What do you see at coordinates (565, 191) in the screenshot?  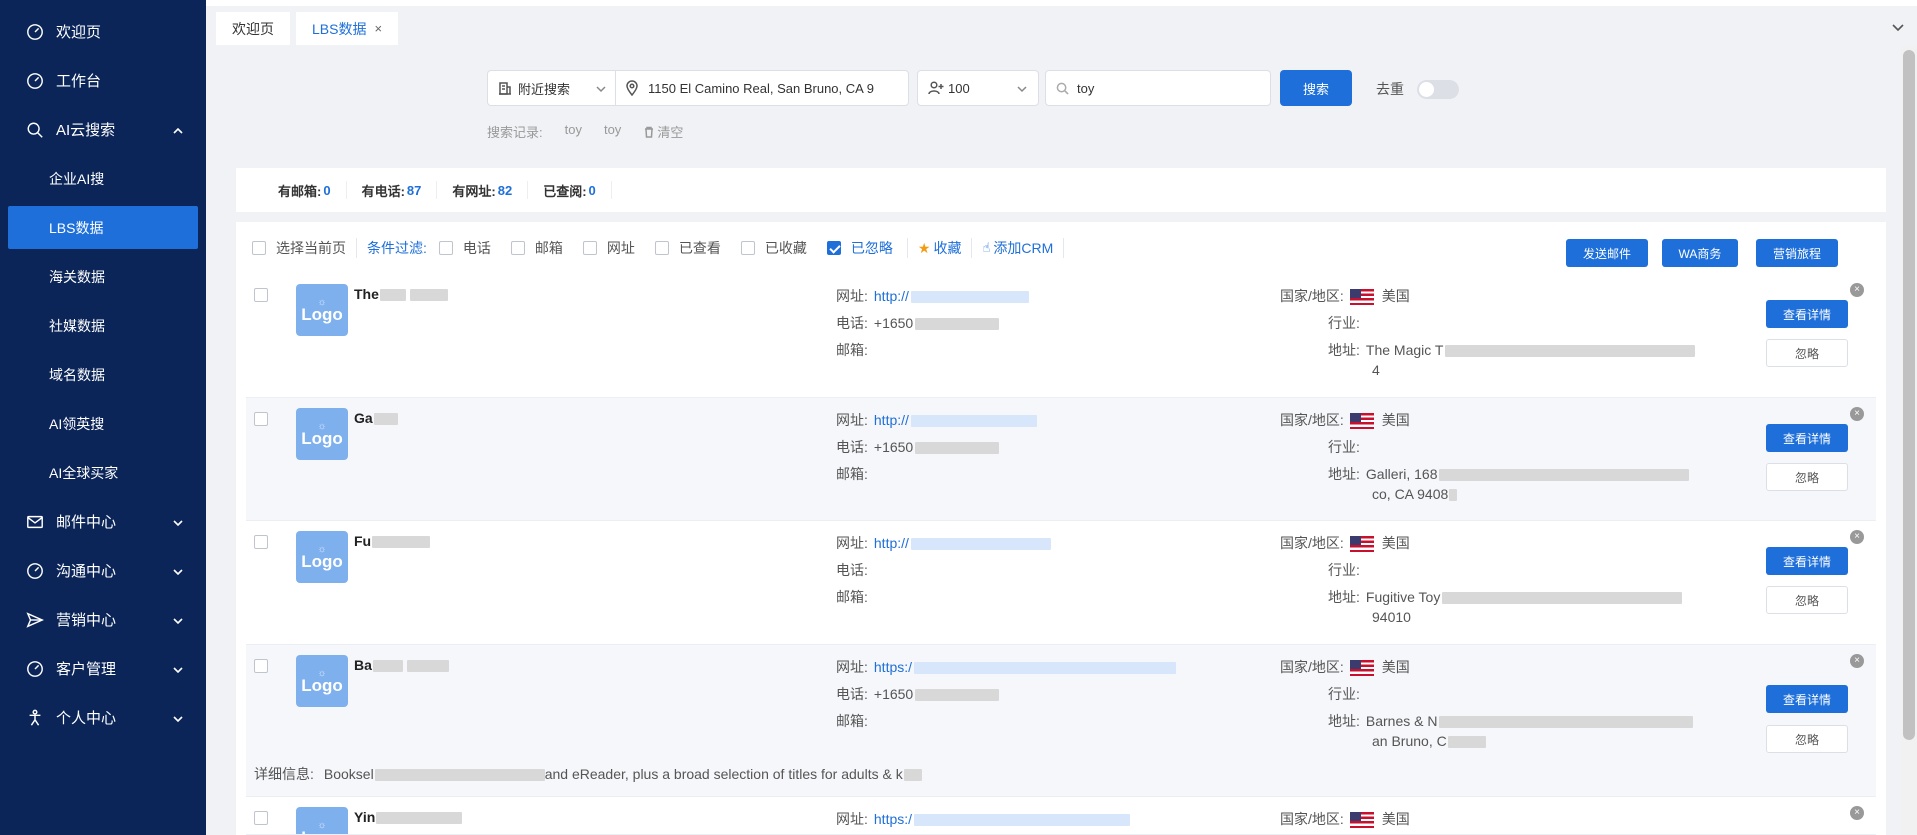 I see `stat-label: 已查阅:` at bounding box center [565, 191].